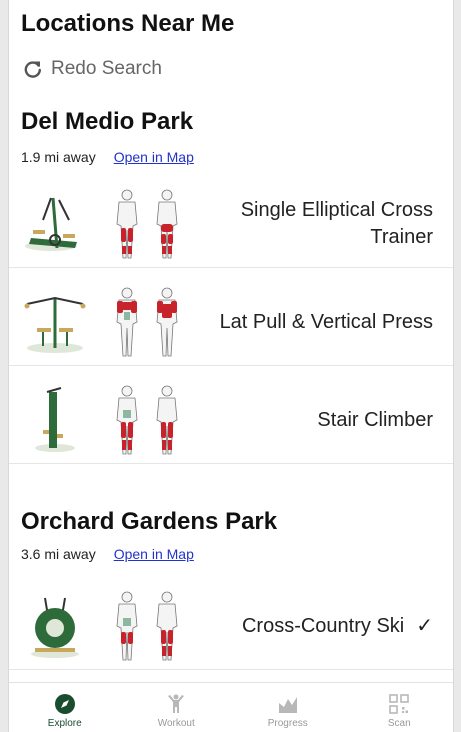 This screenshot has width=461, height=732. Describe the element at coordinates (176, 723) in the screenshot. I see `nav-label: Workout` at that location.